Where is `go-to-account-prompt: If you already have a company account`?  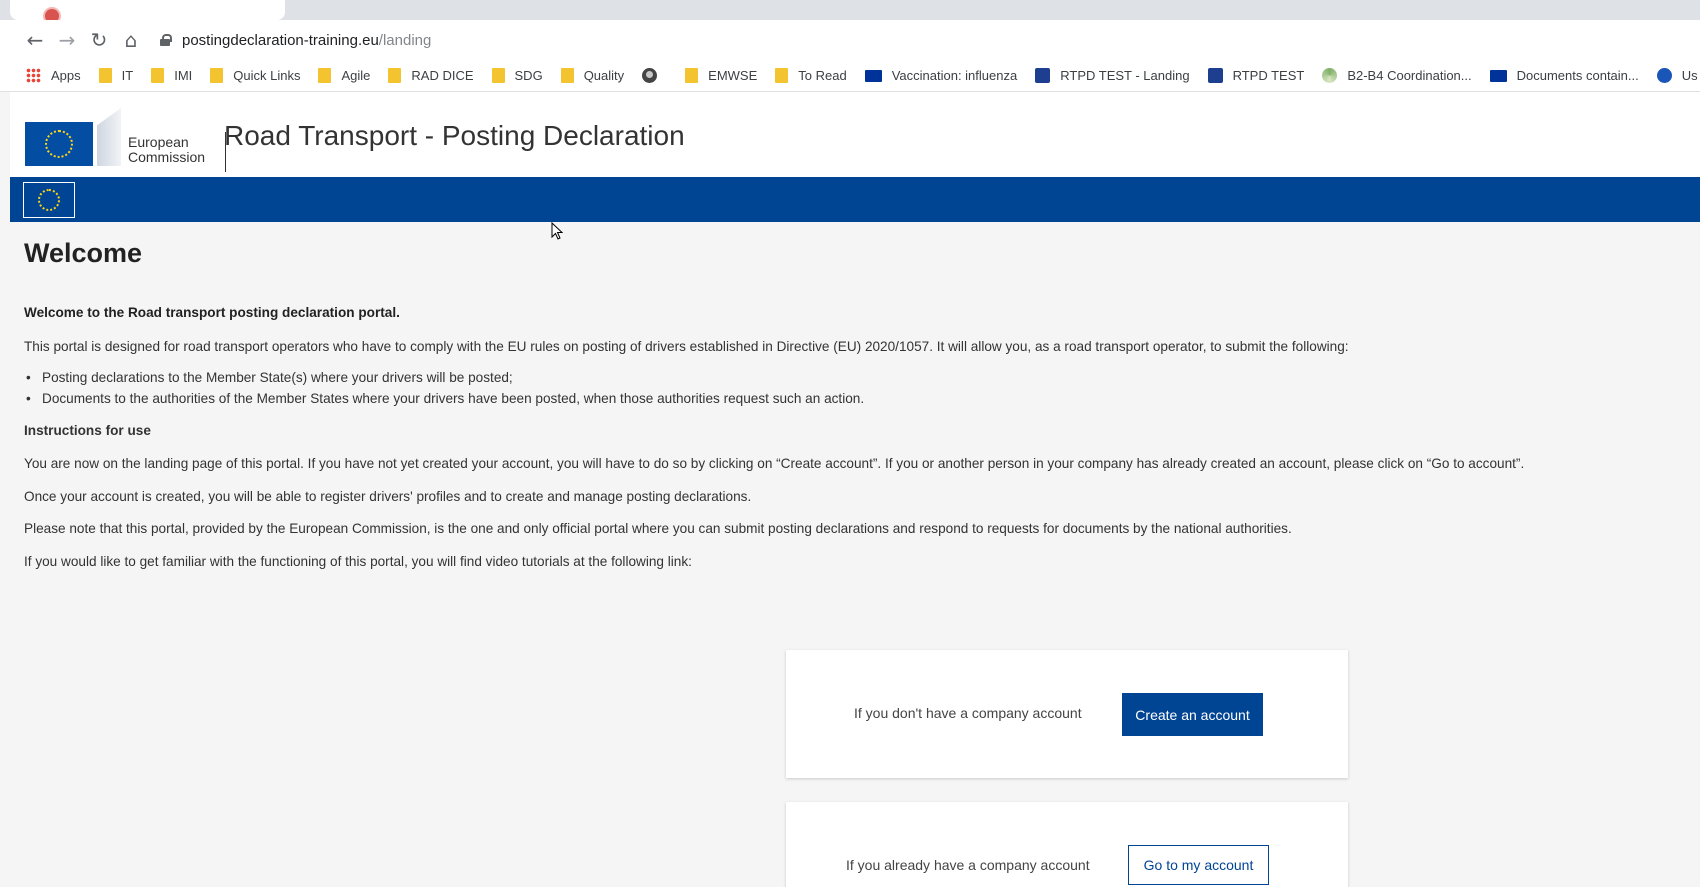
go-to-account-prompt: If you already have a company account is located at coordinates (968, 865).